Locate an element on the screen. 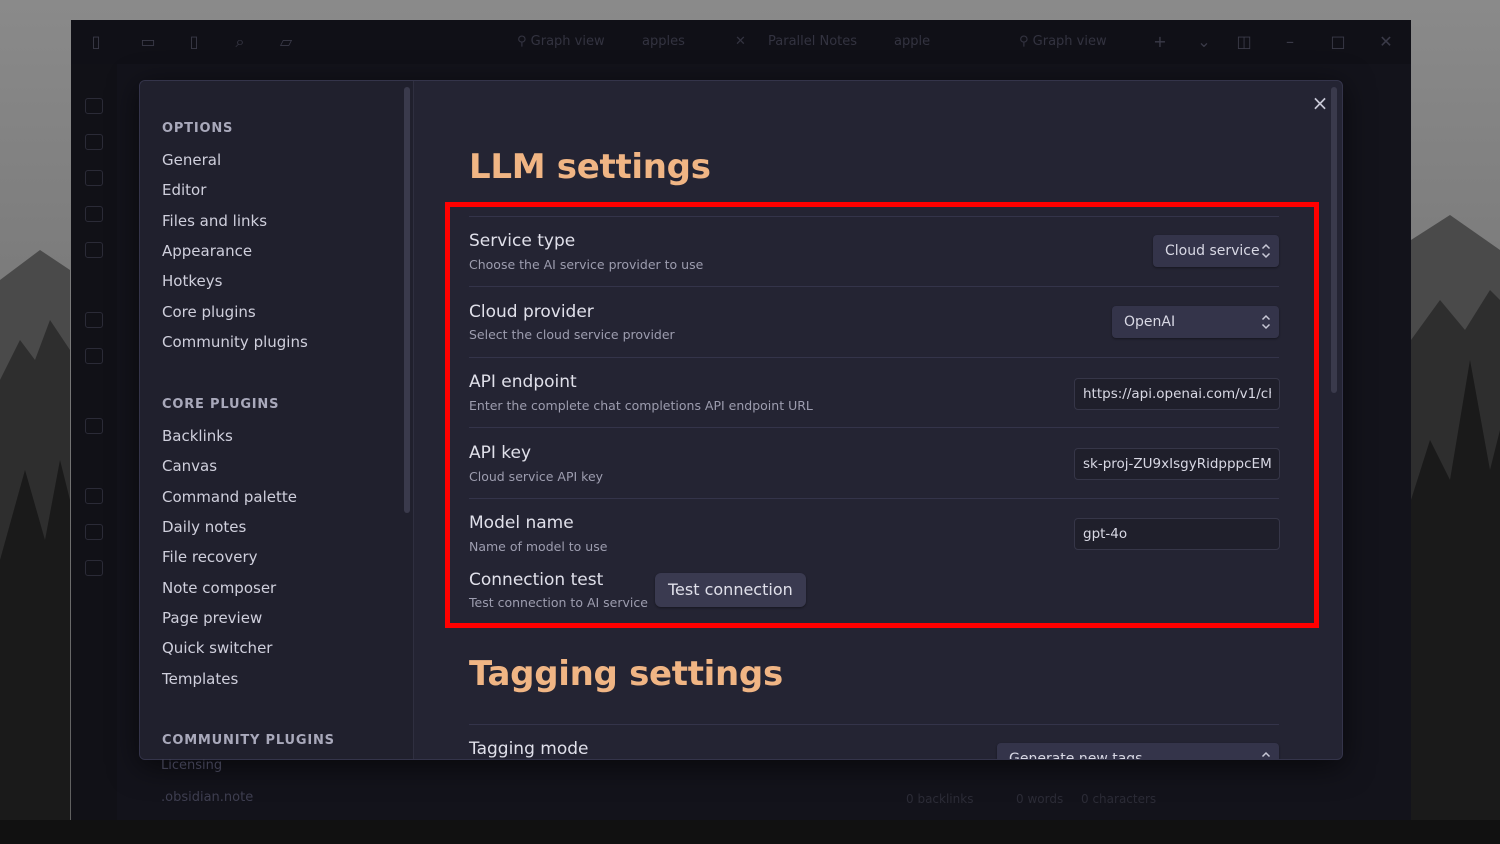 The width and height of the screenshot is (1500, 844). model-name-input is located at coordinates (1177, 534).